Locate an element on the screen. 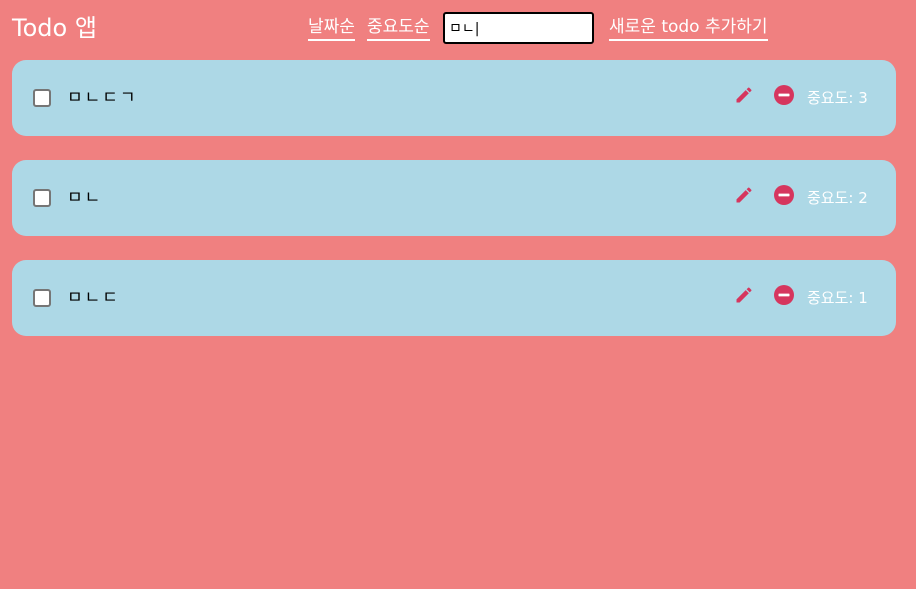  add-todo-link: 새로운 todo 추가하기 is located at coordinates (688, 28).